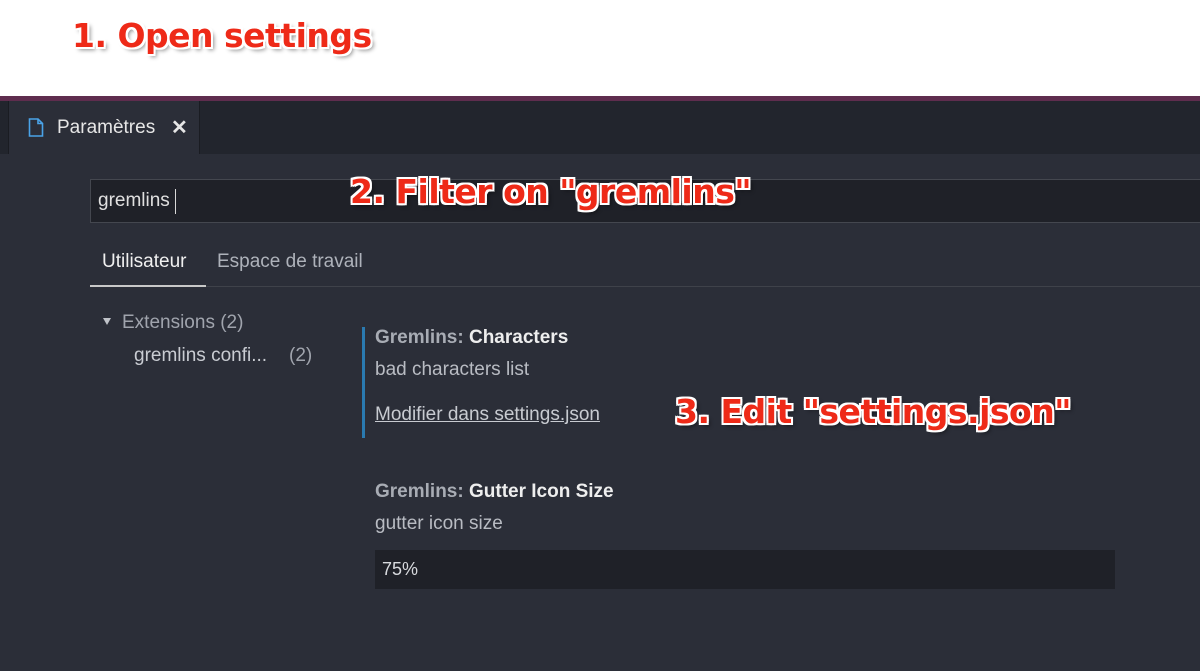 The width and height of the screenshot is (1200, 671). Describe the element at coordinates (541, 491) in the screenshot. I see `setting-name: Gutter Icon Size` at that location.